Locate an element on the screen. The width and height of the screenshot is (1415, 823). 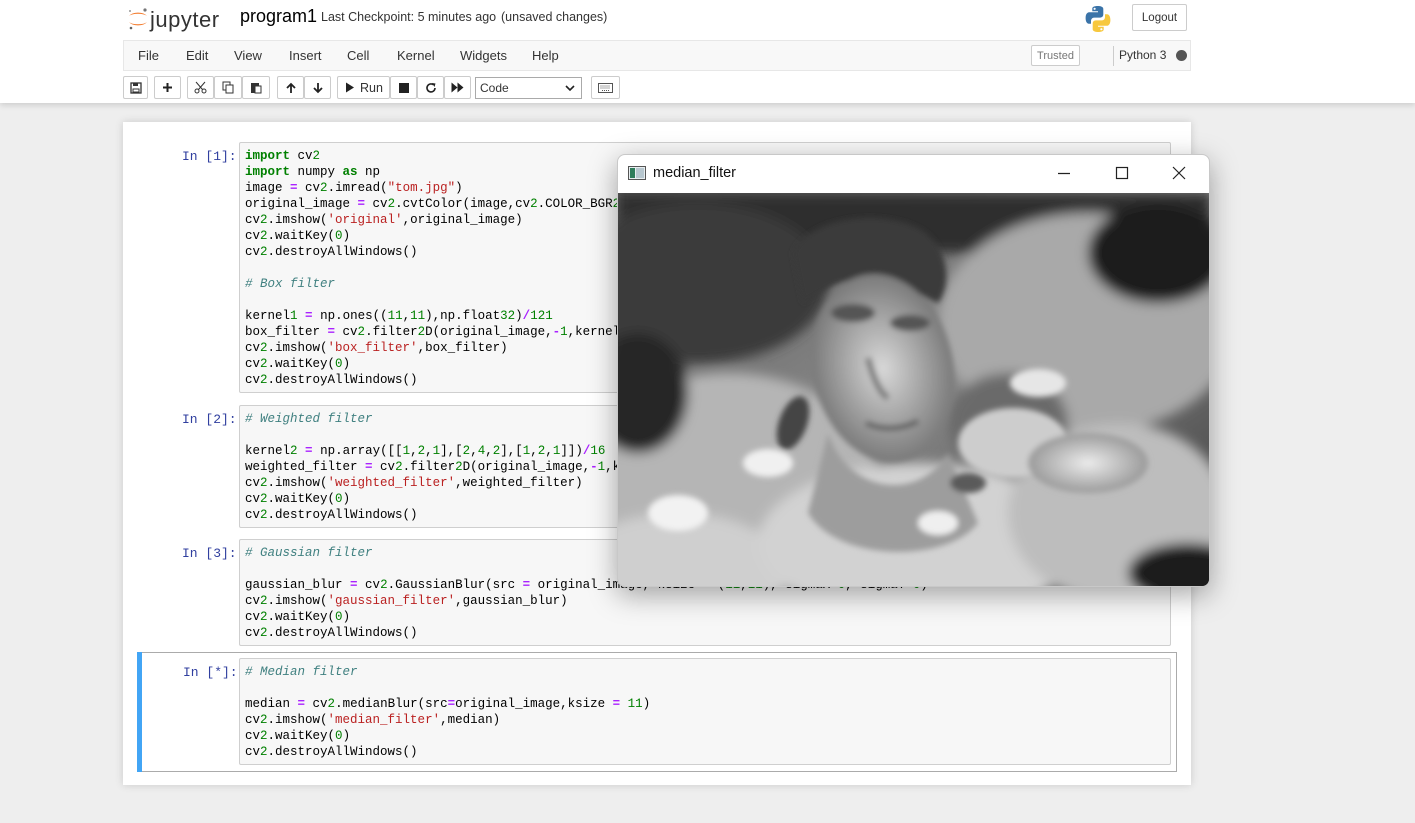
menu-help: Help is located at coordinates (545, 55).